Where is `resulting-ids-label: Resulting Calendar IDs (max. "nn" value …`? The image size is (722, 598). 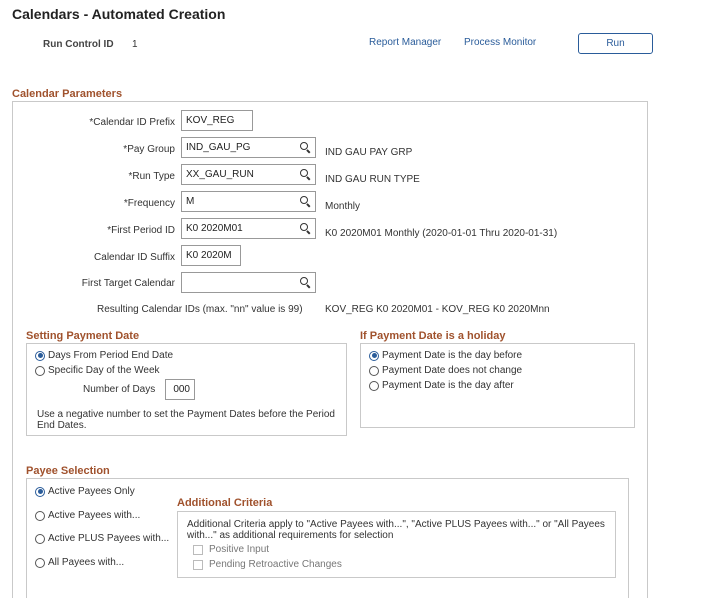
resulting-ids-label: Resulting Calendar IDs (max. "nn" value … is located at coordinates (200, 309).